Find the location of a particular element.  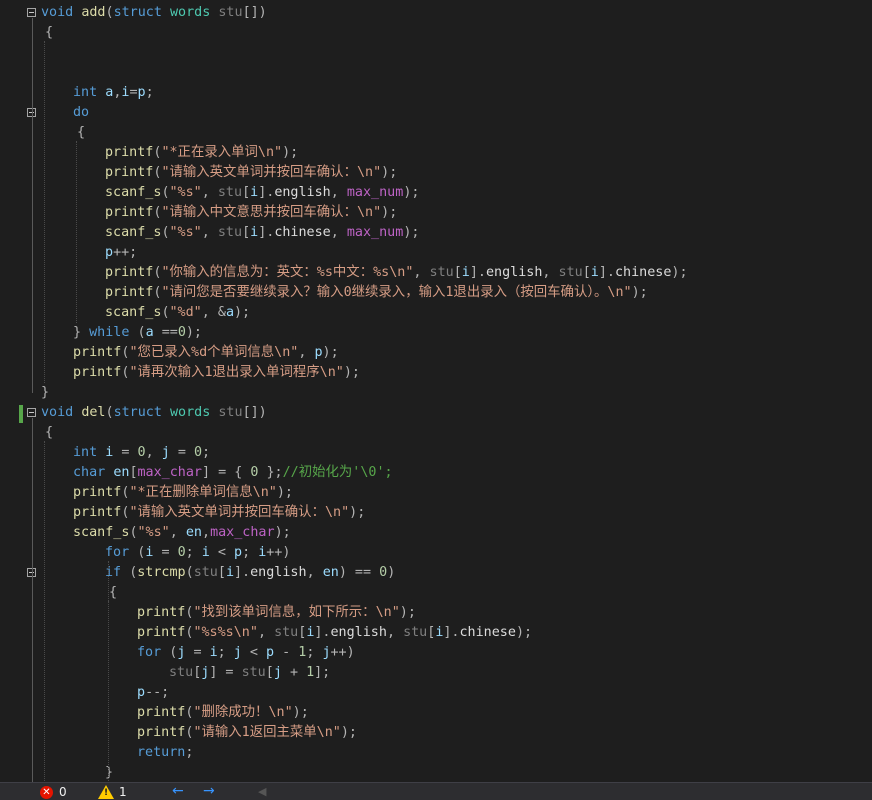

code-line: printf("删除成功！\n"); is located at coordinates (175, 713).